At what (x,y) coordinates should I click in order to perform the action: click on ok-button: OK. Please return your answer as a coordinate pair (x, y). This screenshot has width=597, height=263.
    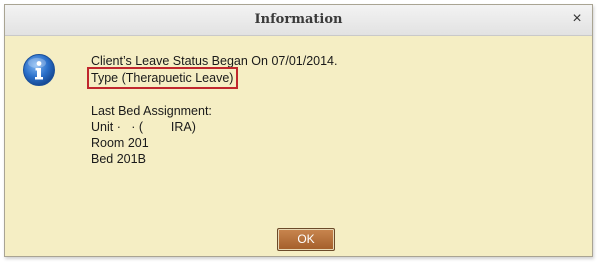
    Looking at the image, I should click on (306, 239).